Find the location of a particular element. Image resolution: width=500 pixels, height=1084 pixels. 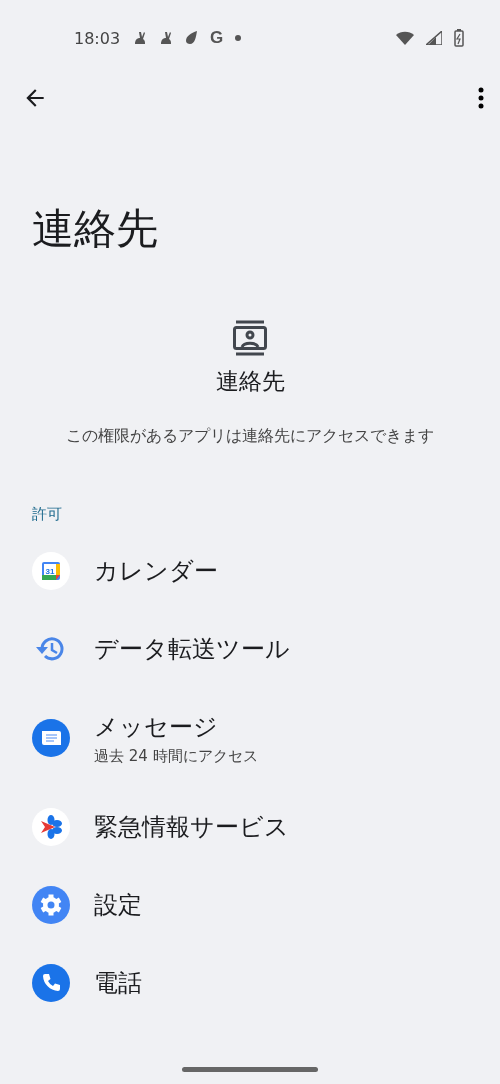

app-name: データ転送ツール is located at coordinates (192, 649).